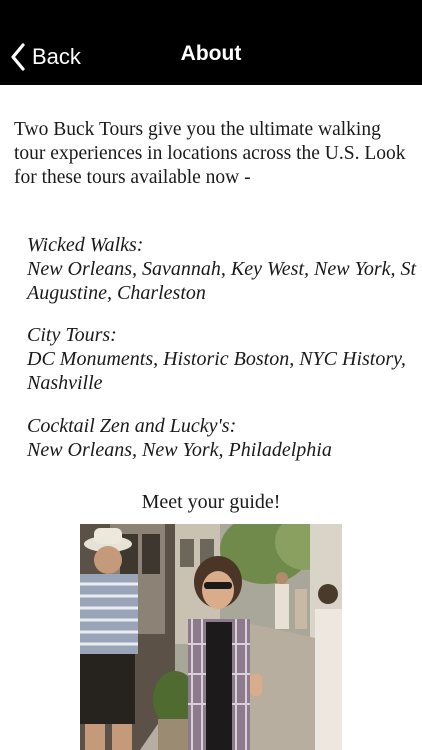 The image size is (422, 750). What do you see at coordinates (211, 502) in the screenshot?
I see `meet-guide-heading: Meet your guide!` at bounding box center [211, 502].